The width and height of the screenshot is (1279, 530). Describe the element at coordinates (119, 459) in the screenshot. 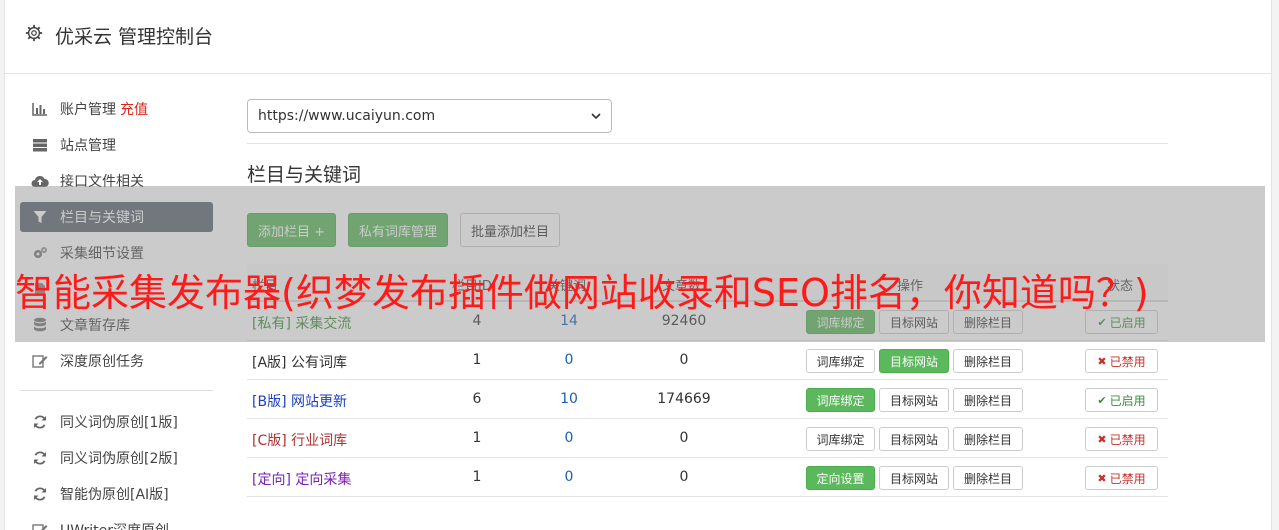

I see `sidebar-item-label: 同义词伪原创[2版]` at that location.